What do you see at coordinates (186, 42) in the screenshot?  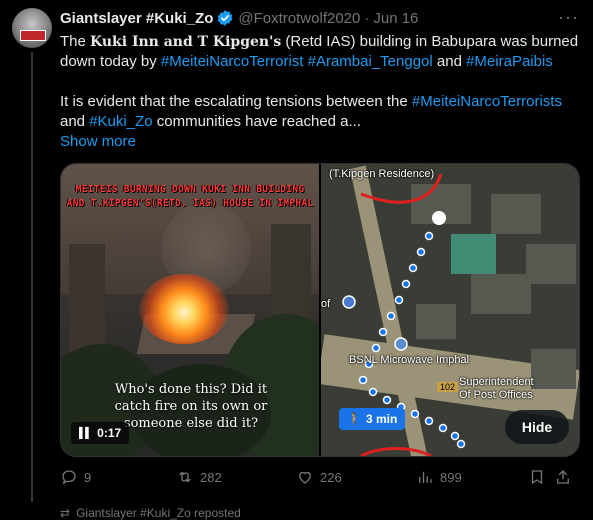 I see `text-bold-run: Kuki Inn and T Kipgen's` at bounding box center [186, 42].